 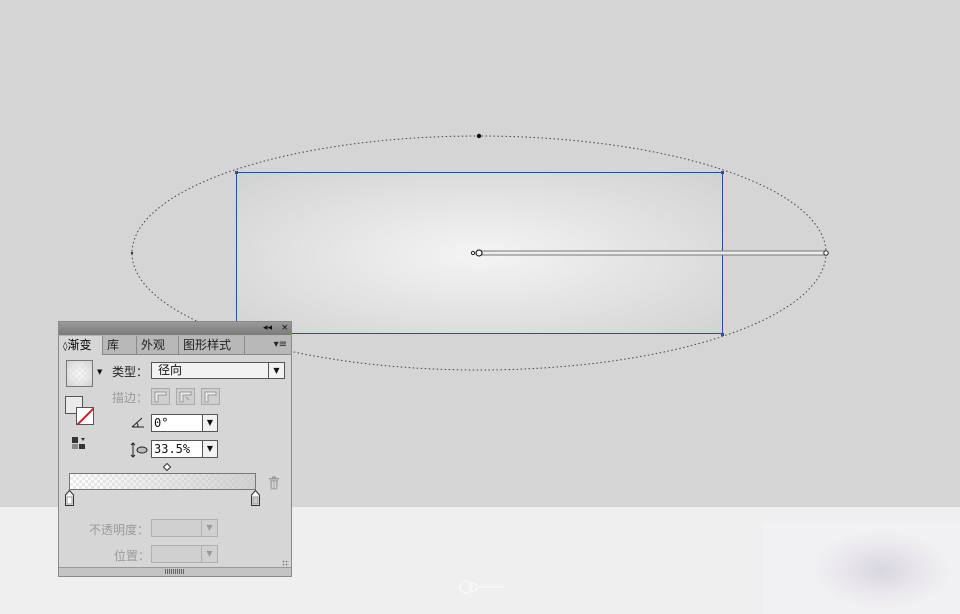 I want to click on stroke-none-icon, so click(x=85, y=416).